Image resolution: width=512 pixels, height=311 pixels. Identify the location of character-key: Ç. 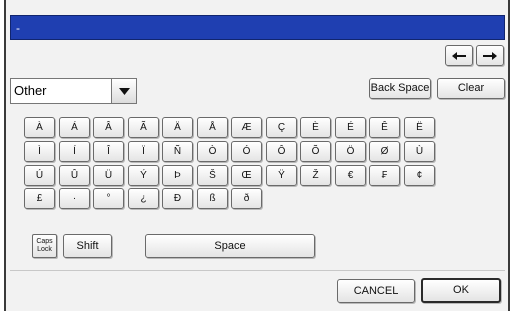
(281, 127).